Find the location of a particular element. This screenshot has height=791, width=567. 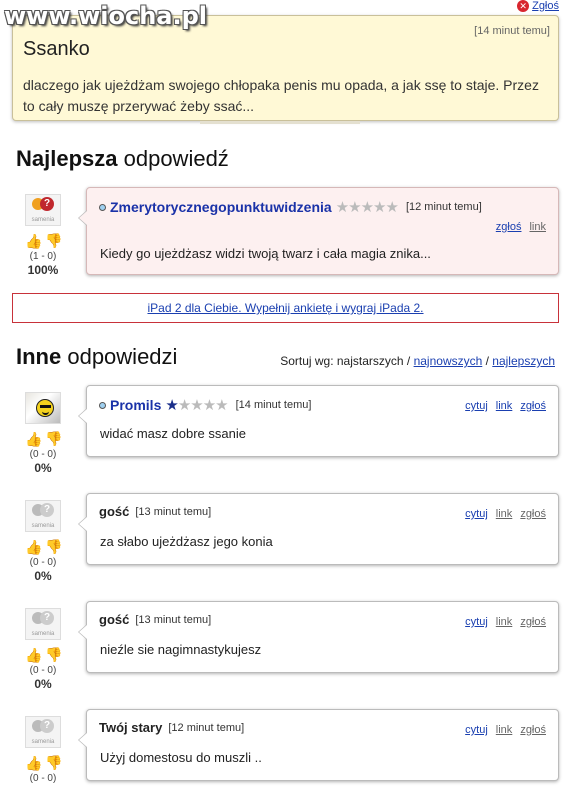

report-question-link: ✕ Zgłoś is located at coordinates (538, 6).